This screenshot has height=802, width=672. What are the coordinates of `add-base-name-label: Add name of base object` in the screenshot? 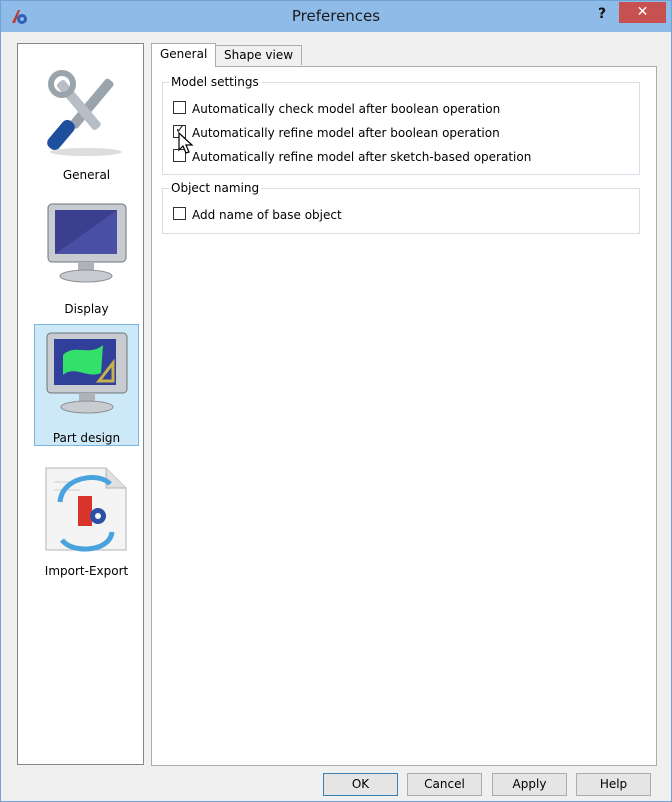 It's located at (267, 214).